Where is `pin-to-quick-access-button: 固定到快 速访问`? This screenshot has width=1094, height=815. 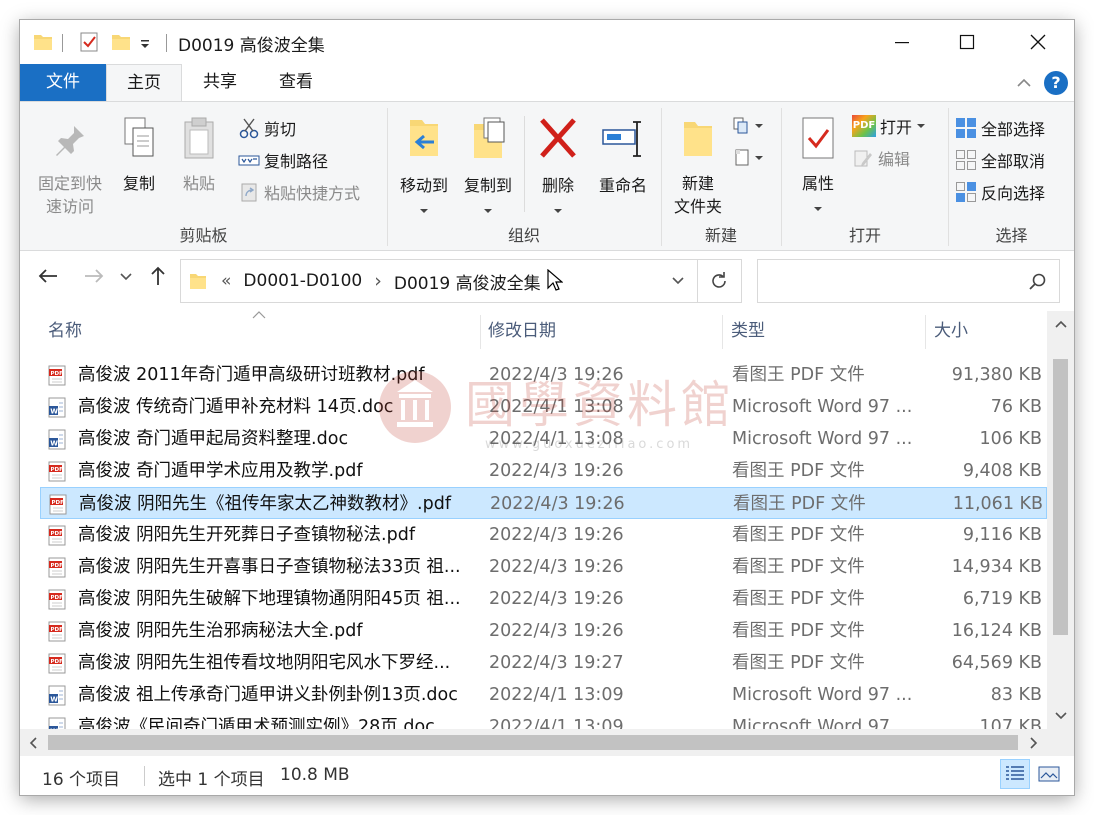
pin-to-quick-access-button: 固定到快 速访问 is located at coordinates (70, 170).